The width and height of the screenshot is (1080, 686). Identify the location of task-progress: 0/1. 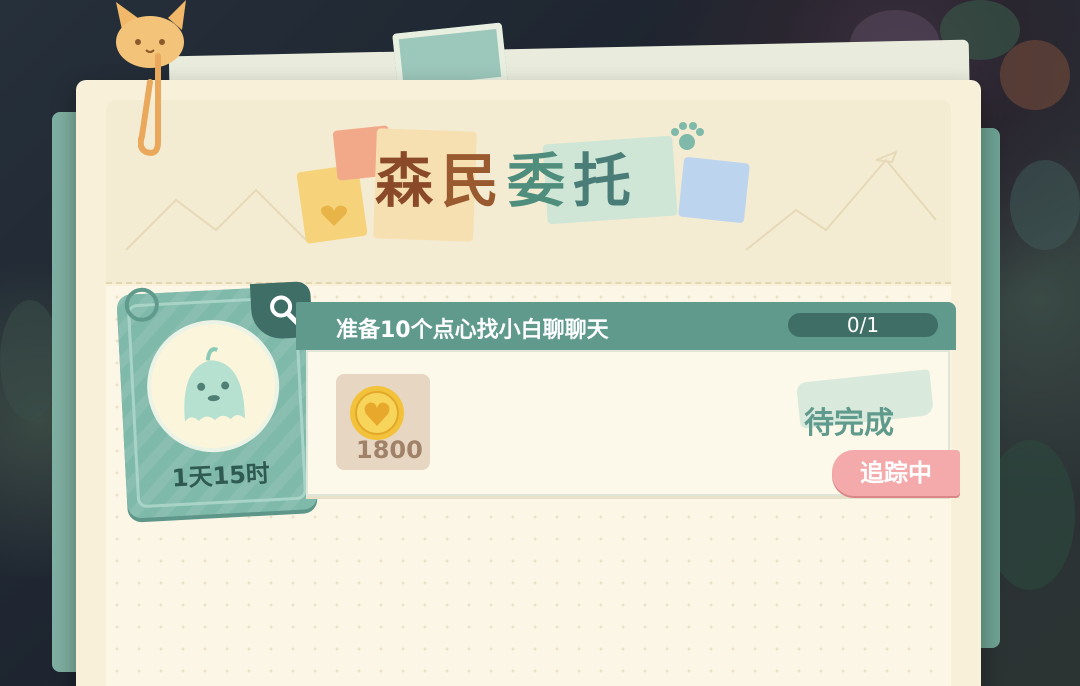
(863, 325).